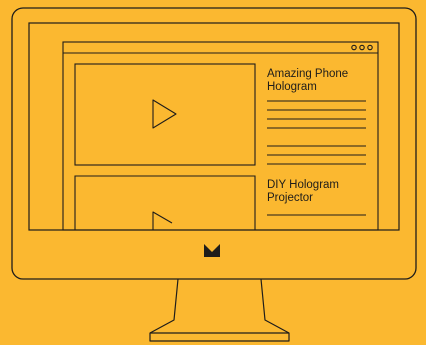  I want to click on video-2-title-line-2: Projector, so click(290, 198).